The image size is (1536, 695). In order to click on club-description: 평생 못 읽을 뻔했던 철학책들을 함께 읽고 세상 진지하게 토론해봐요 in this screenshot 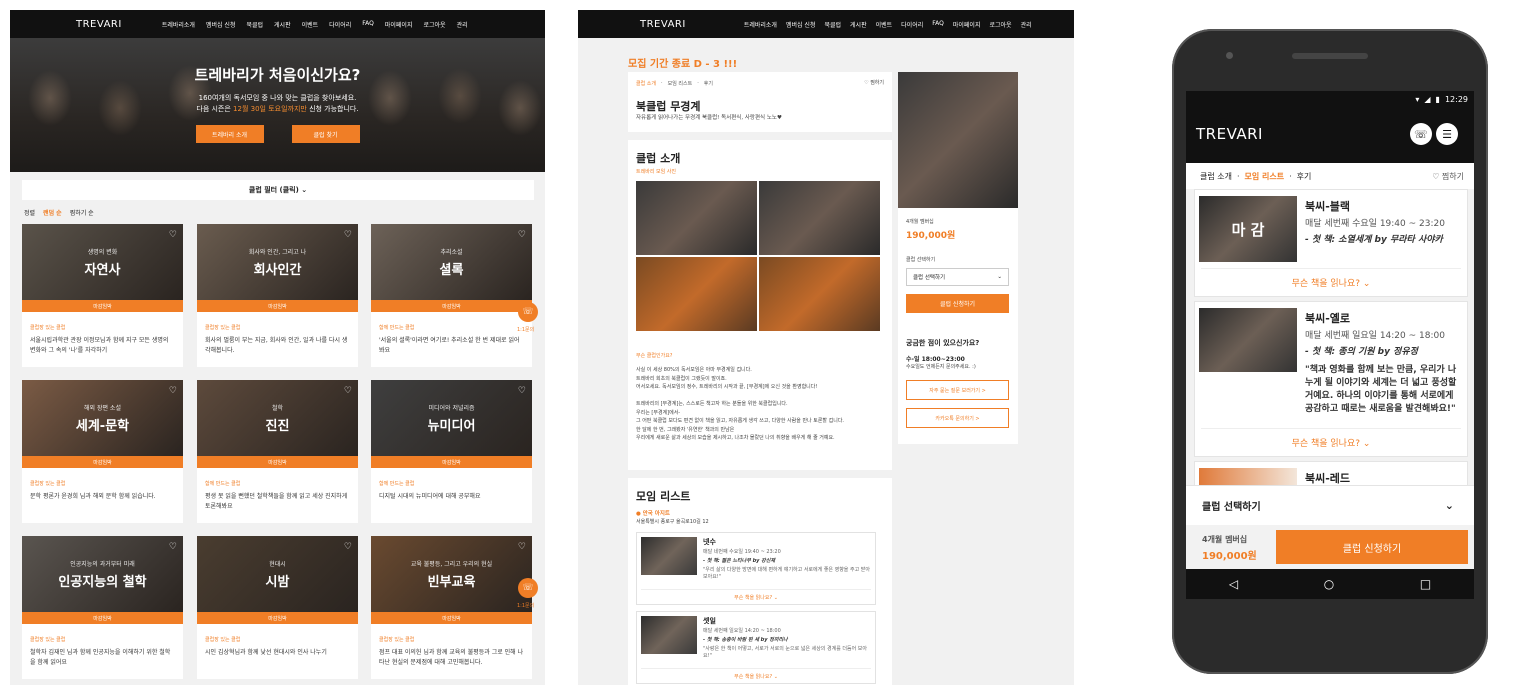, I will do `click(276, 501)`.